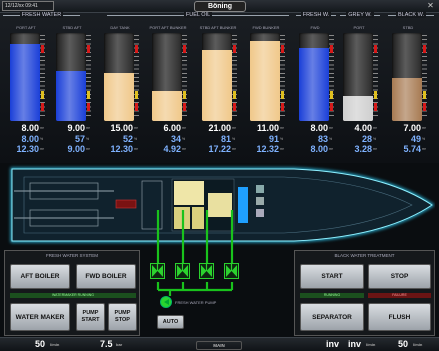  I want to click on tank-volume: 7.00, so click(412, 128).